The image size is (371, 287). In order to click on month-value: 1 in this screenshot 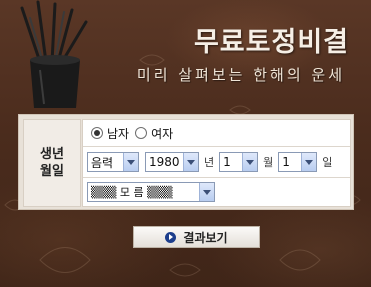, I will do `click(227, 162)`.